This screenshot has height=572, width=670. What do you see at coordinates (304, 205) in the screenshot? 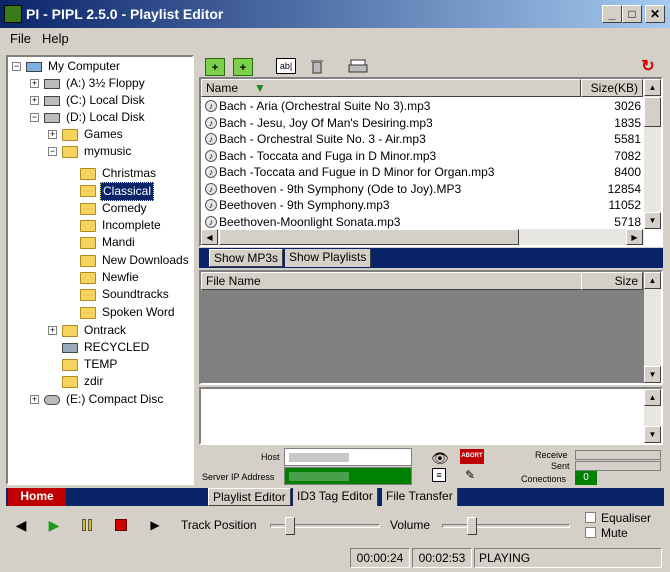
I see `file-name: Beethoven - 9th Symphony.mp3` at bounding box center [304, 205].